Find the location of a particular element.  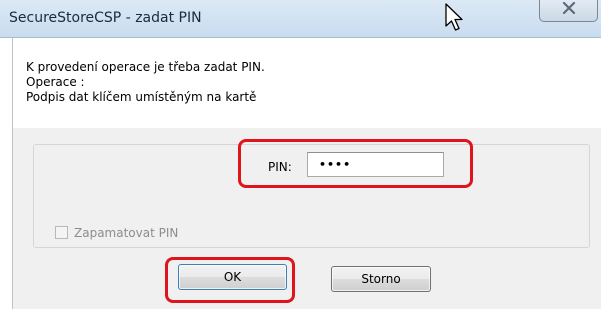

remember-pin-label: Zapamatovat PIN is located at coordinates (126, 233).